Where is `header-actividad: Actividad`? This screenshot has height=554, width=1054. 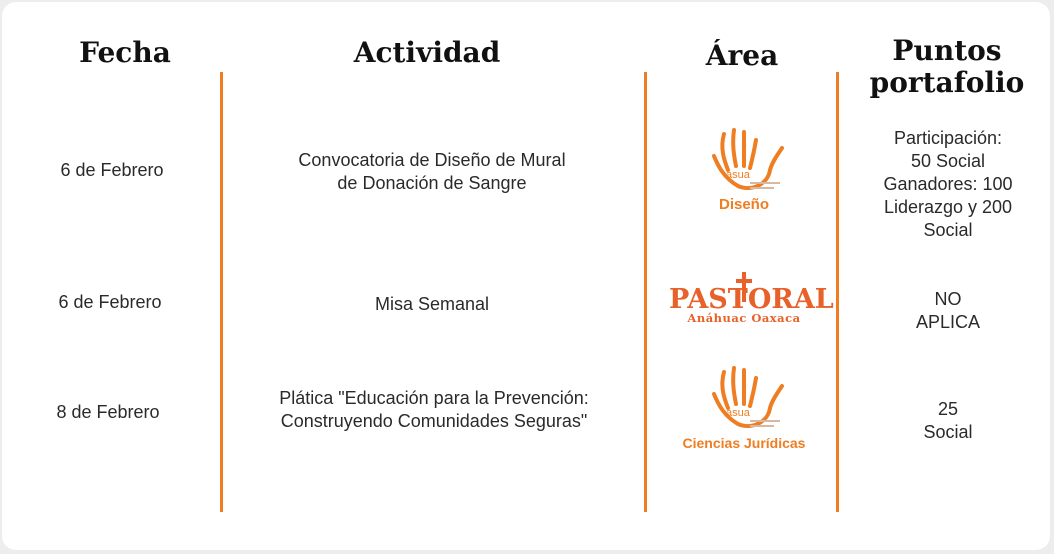
header-actividad: Actividad is located at coordinates (427, 52).